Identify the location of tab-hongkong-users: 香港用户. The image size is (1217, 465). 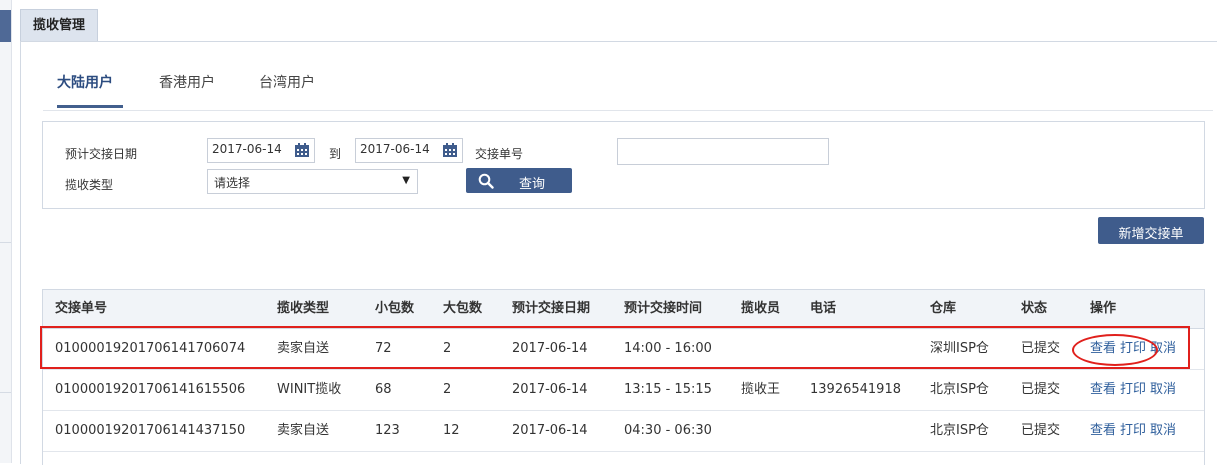
(187, 82).